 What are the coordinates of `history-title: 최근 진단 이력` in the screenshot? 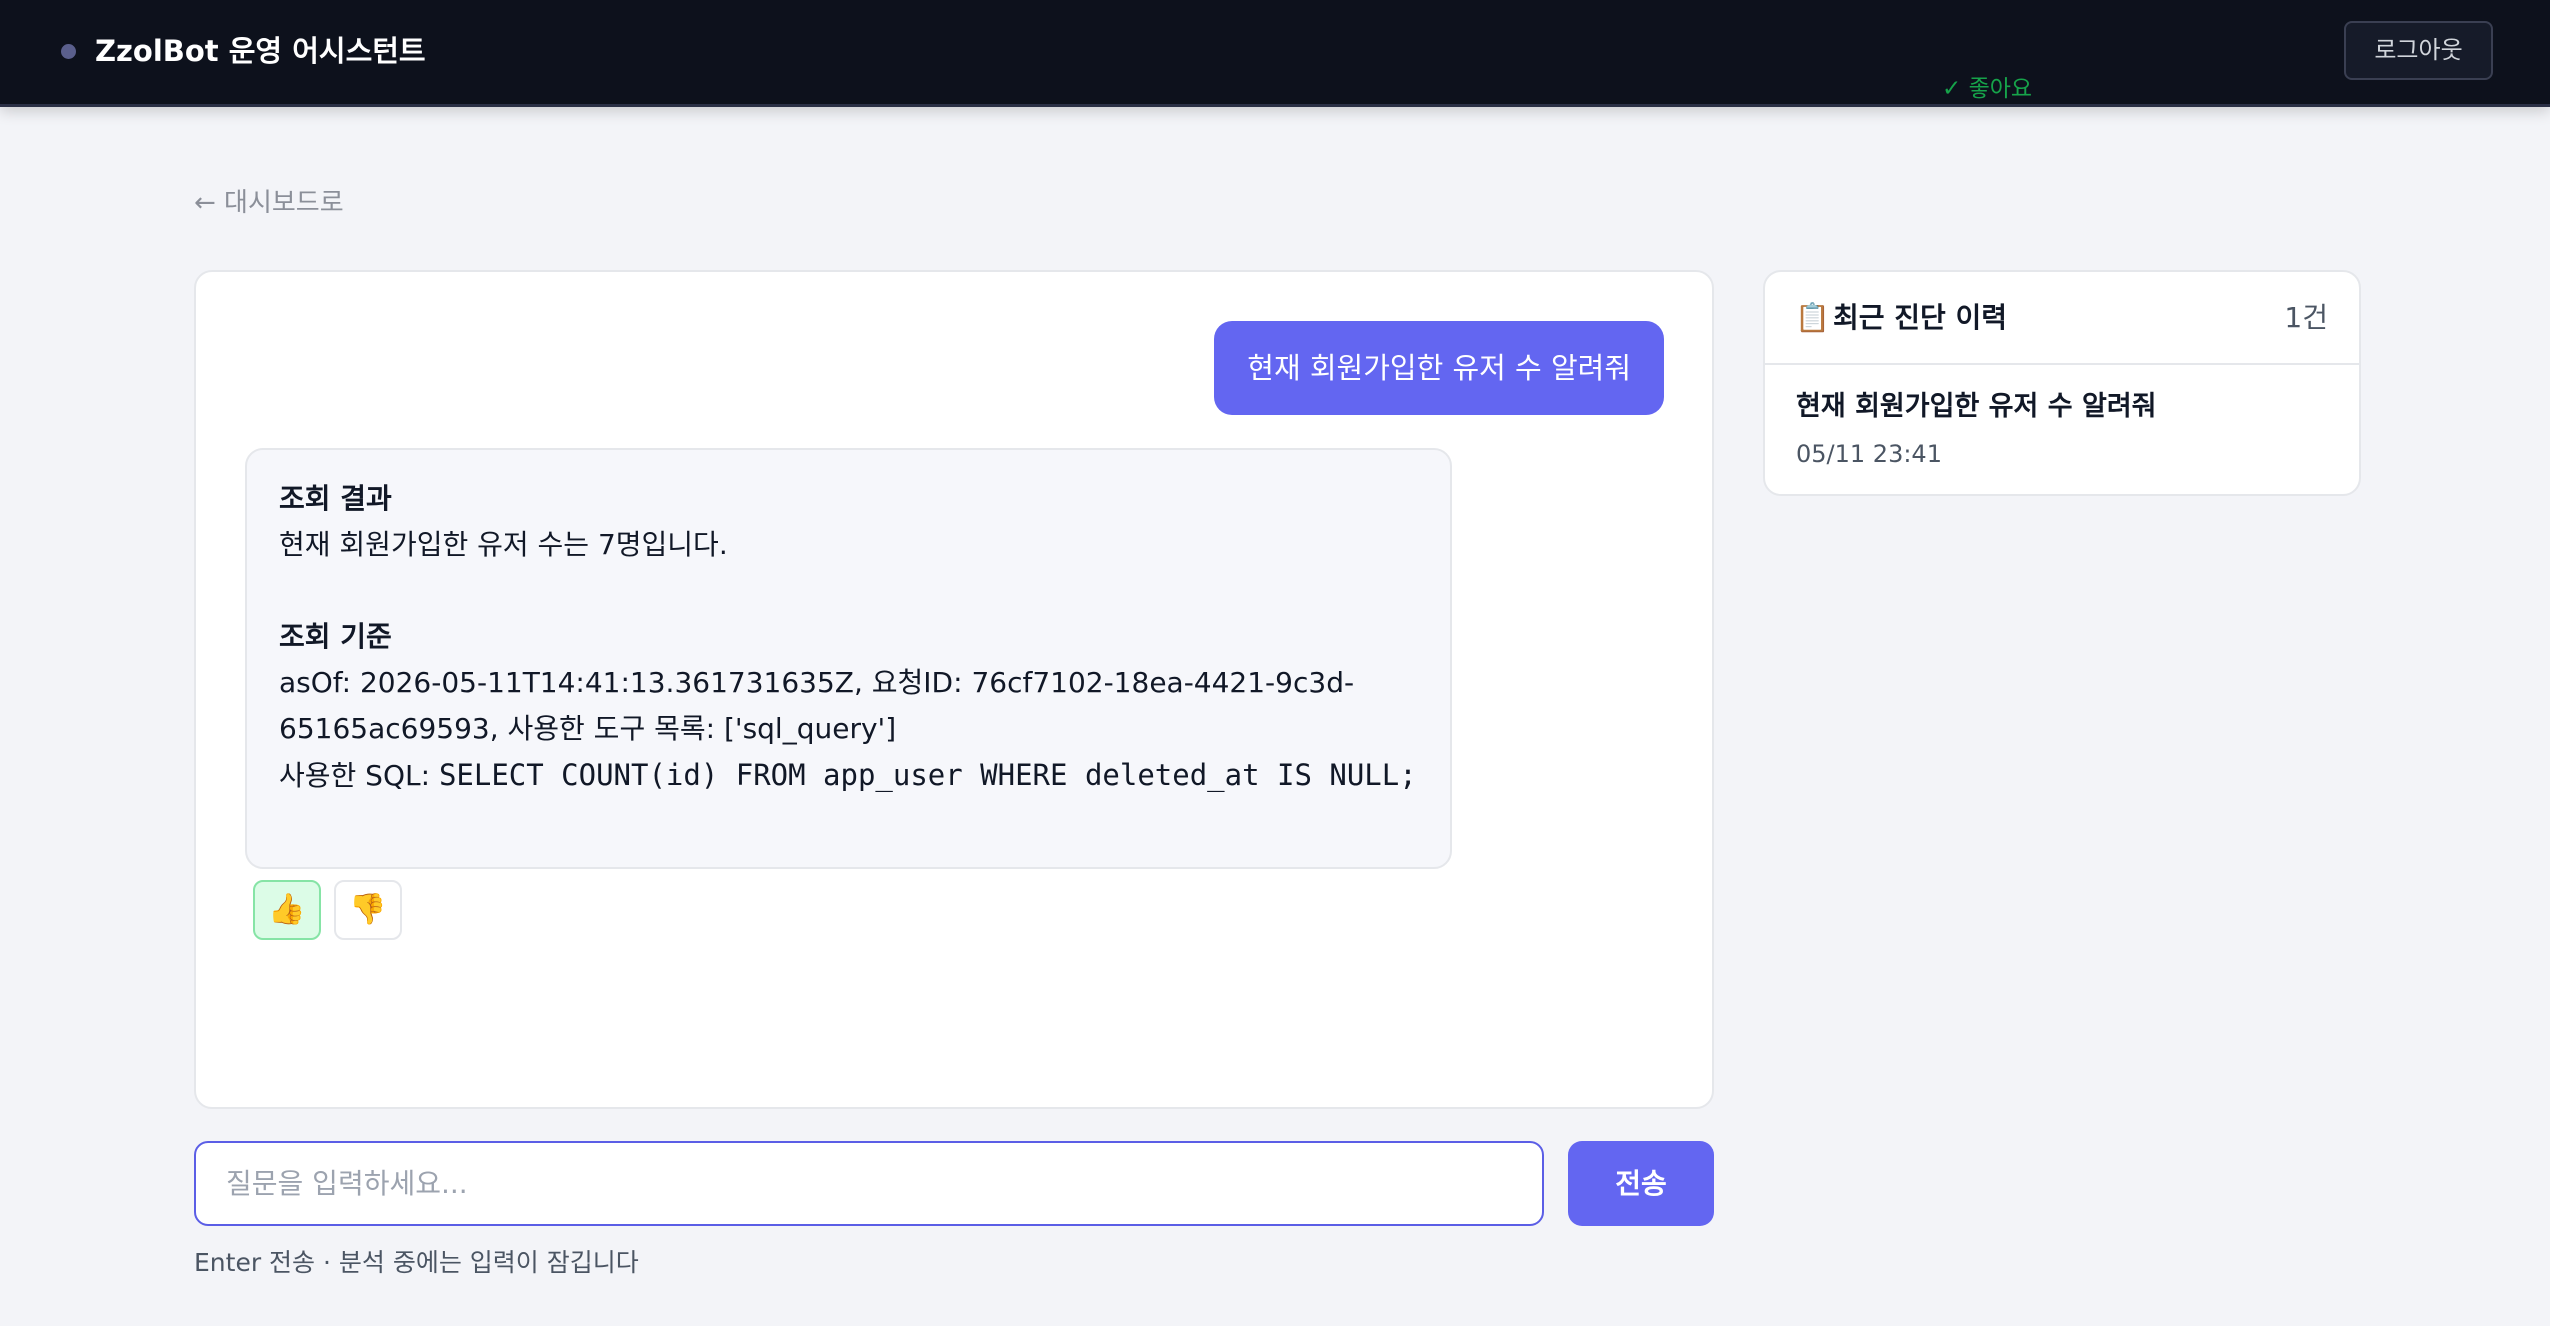 It's located at (1920, 317).